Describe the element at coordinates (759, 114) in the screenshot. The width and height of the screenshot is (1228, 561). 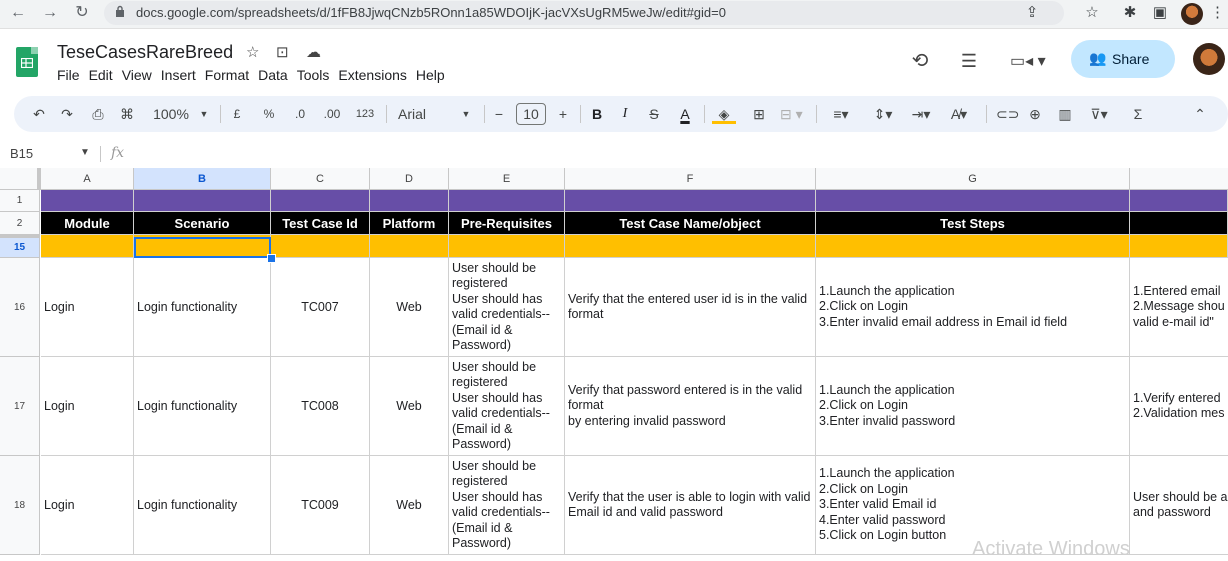
I see `borders-icon: ⊞` at that location.